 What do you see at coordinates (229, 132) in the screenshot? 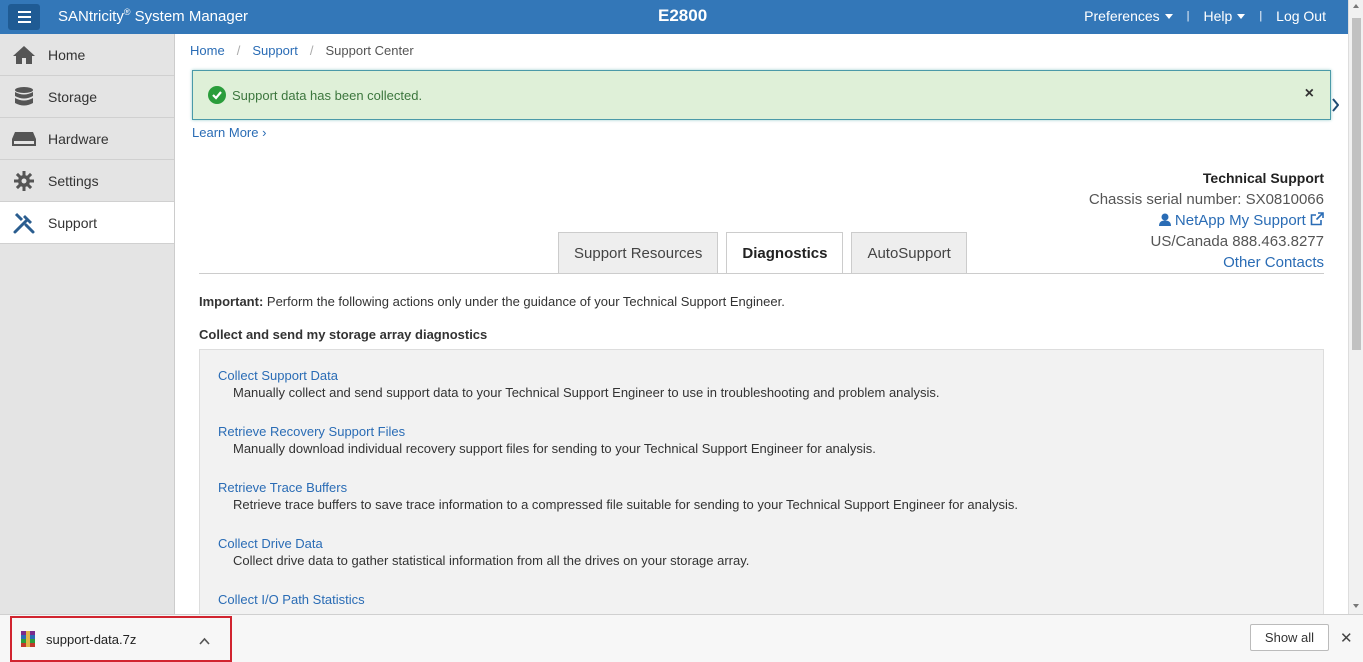
I see `learn-more-link: Learn More ›` at bounding box center [229, 132].